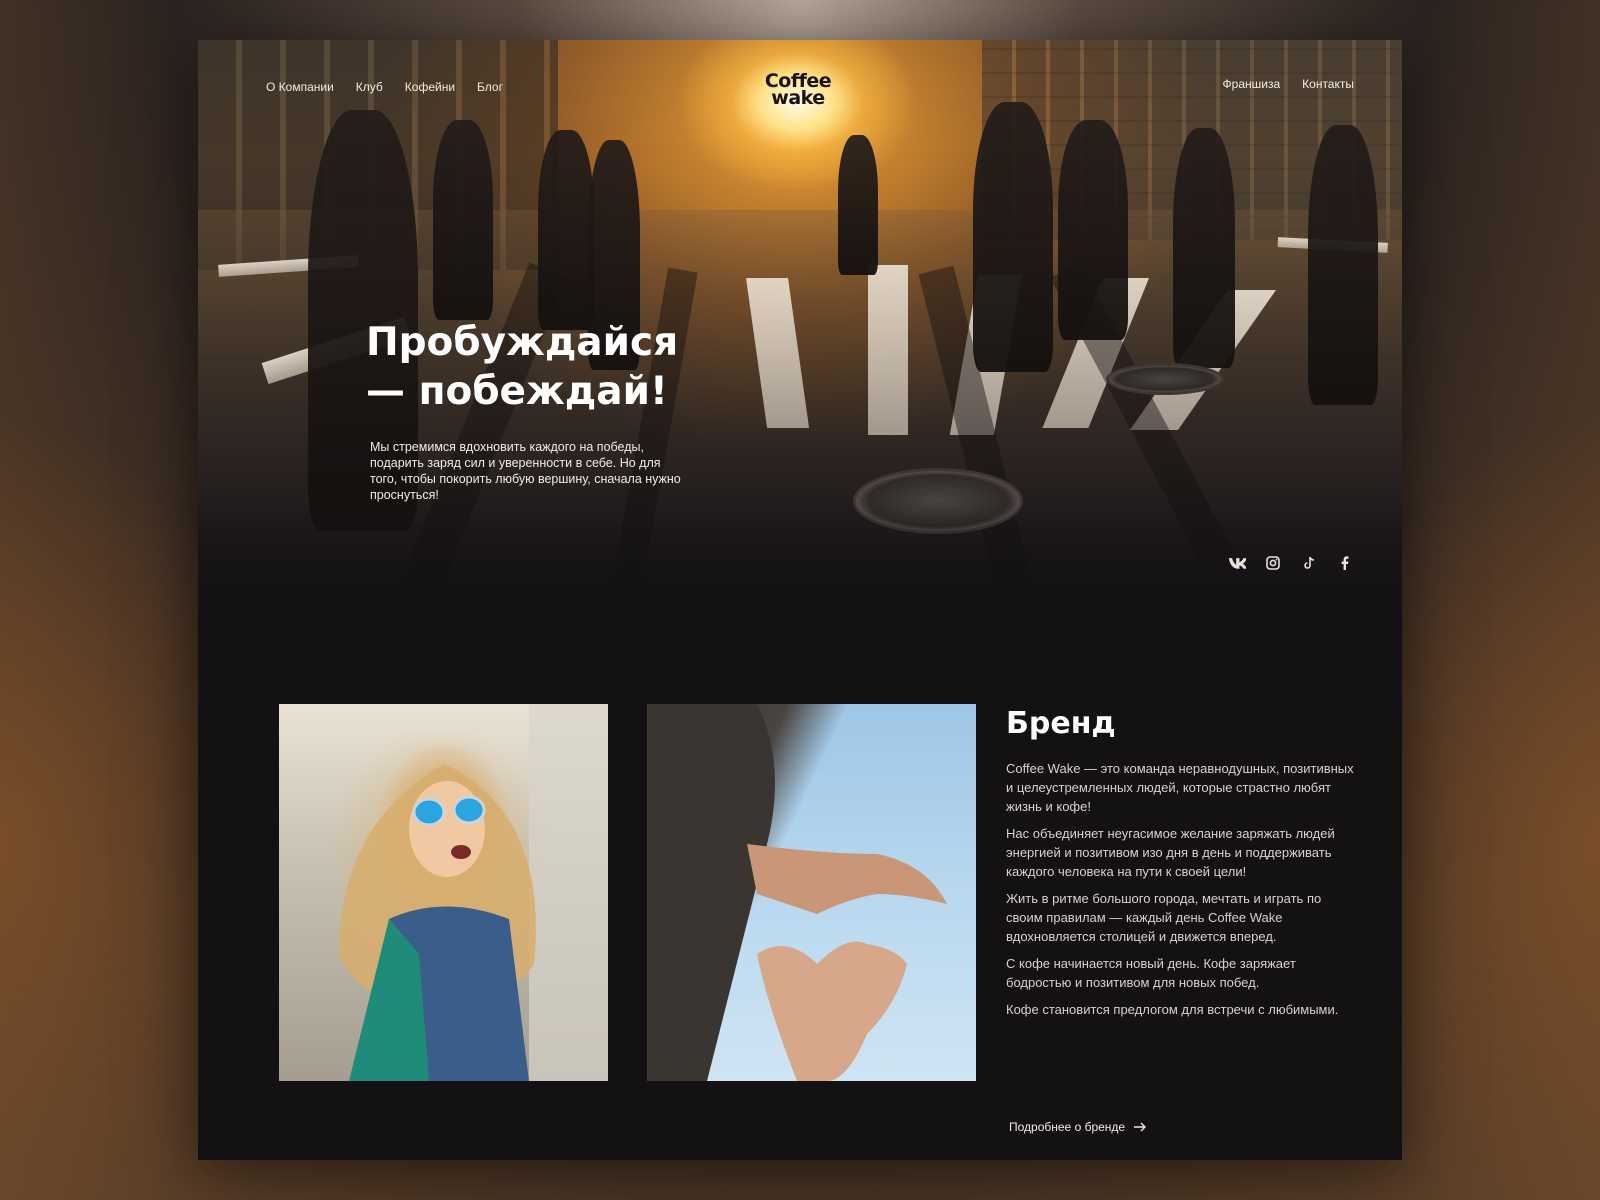 The width and height of the screenshot is (1600, 1200). Describe the element at coordinates (1252, 84) in the screenshot. I see `nav-link-franchise: Франшиза` at that location.